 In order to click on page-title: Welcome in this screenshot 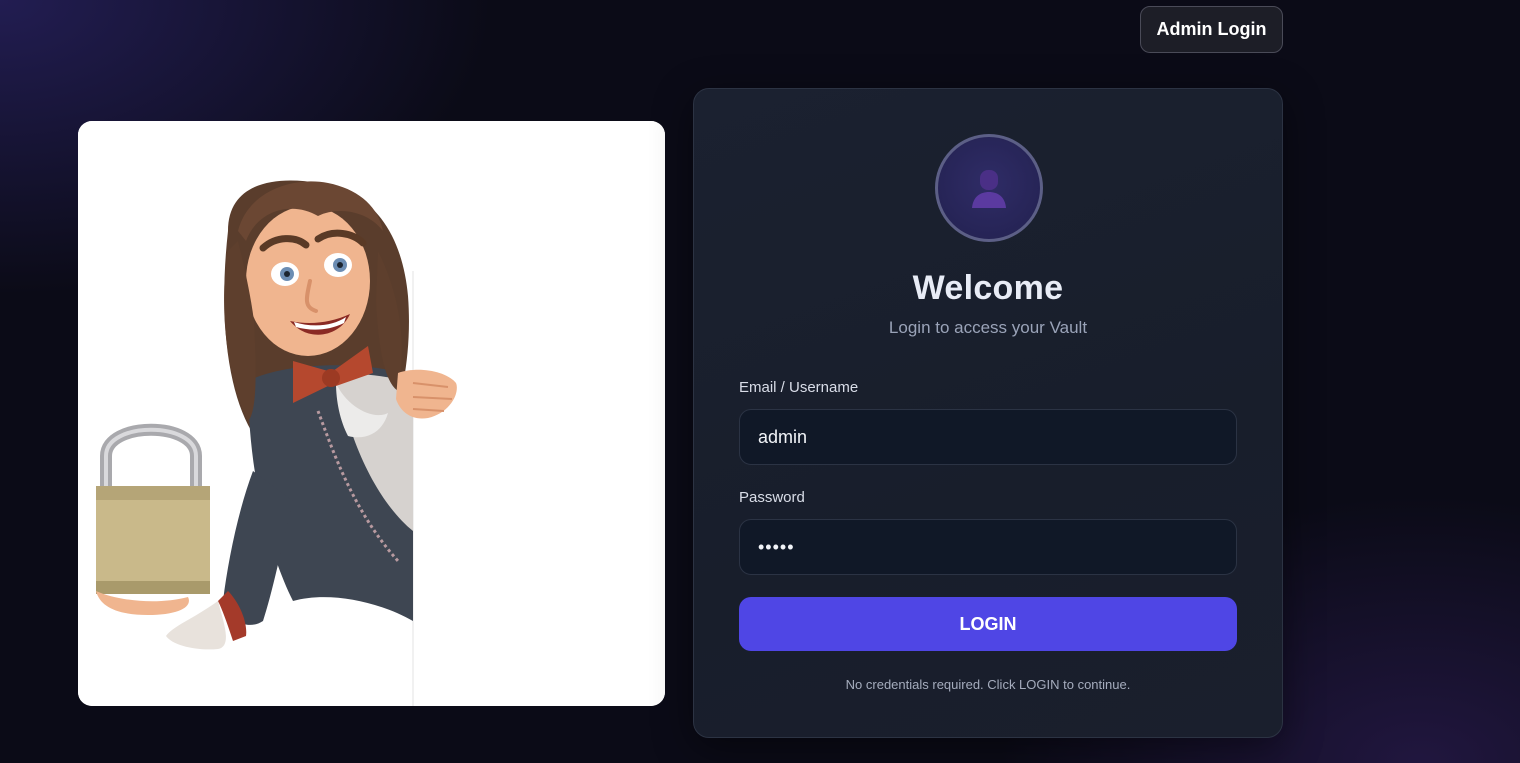, I will do `click(988, 288)`.